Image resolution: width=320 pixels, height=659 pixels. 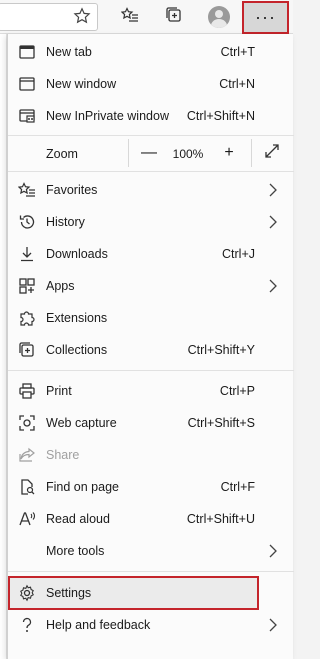 I want to click on menu-item-help-and-feedback: Help and feedback, so click(x=151, y=625).